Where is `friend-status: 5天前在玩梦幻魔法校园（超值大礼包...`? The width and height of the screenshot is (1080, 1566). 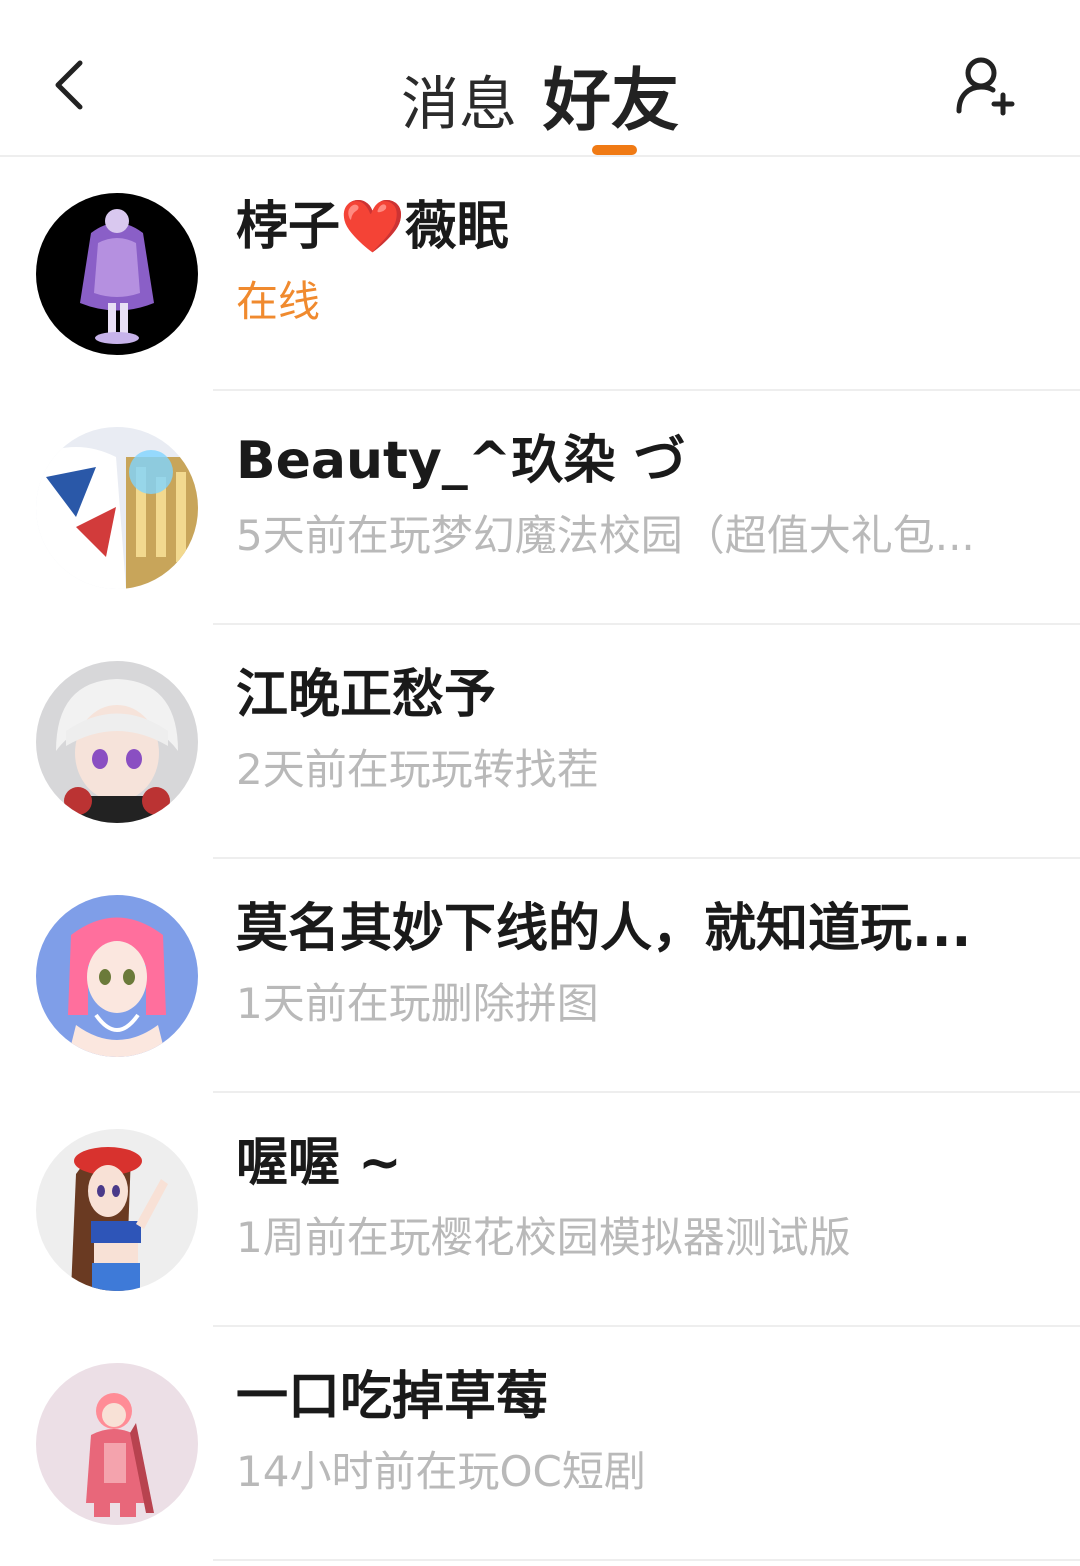 friend-status: 5天前在玩梦幻魔法校园（超值大礼包... is located at coordinates (605, 535).